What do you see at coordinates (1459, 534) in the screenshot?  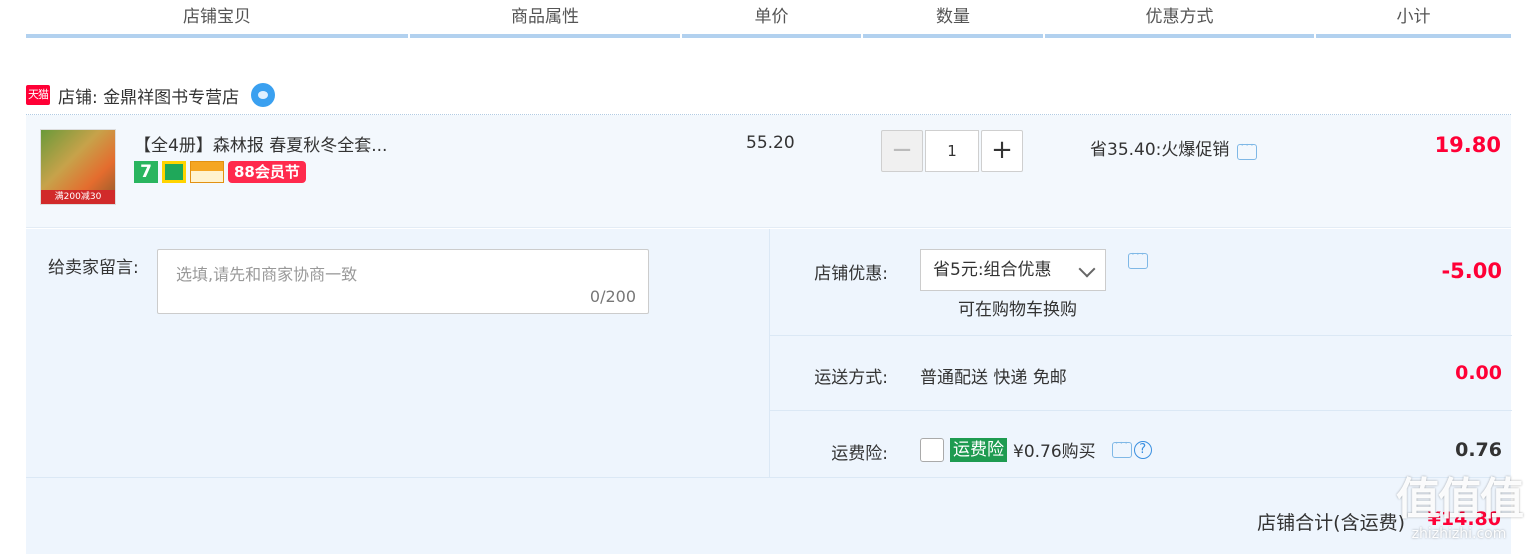 I see `watermark-domain: zhizhizhi.com` at bounding box center [1459, 534].